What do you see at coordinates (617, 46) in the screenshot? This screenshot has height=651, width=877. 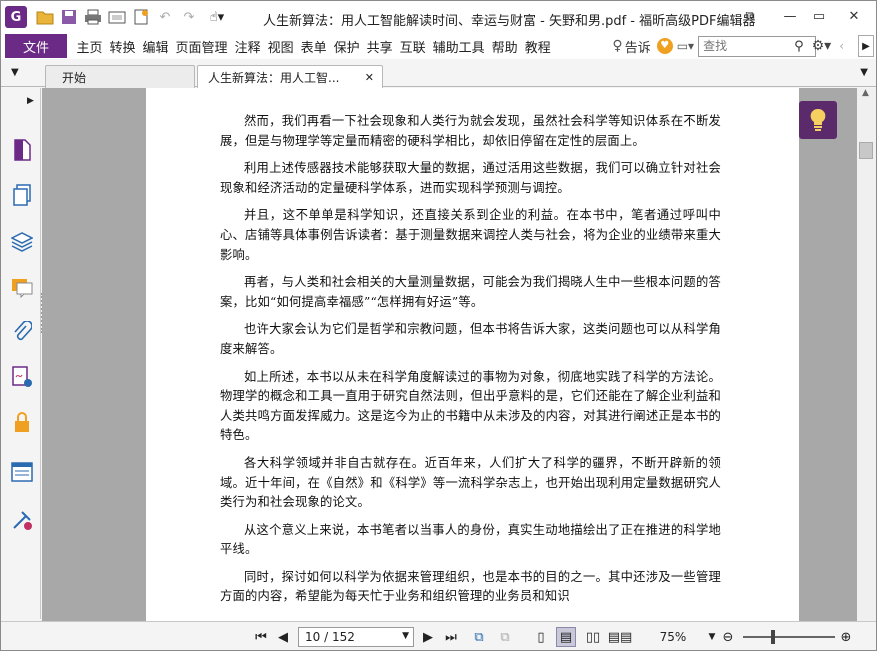 I see `lightbulb-icon: ♀` at bounding box center [617, 46].